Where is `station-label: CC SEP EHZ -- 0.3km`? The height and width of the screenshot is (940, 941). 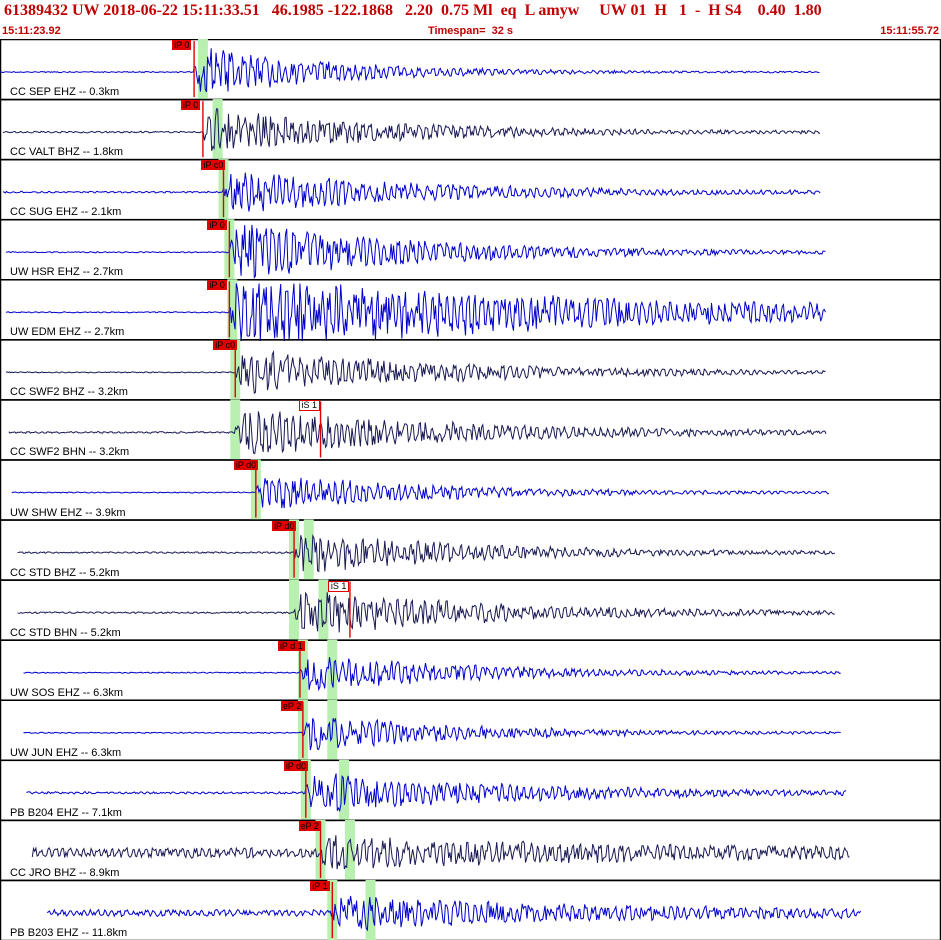 station-label: CC SEP EHZ -- 0.3km is located at coordinates (65, 92).